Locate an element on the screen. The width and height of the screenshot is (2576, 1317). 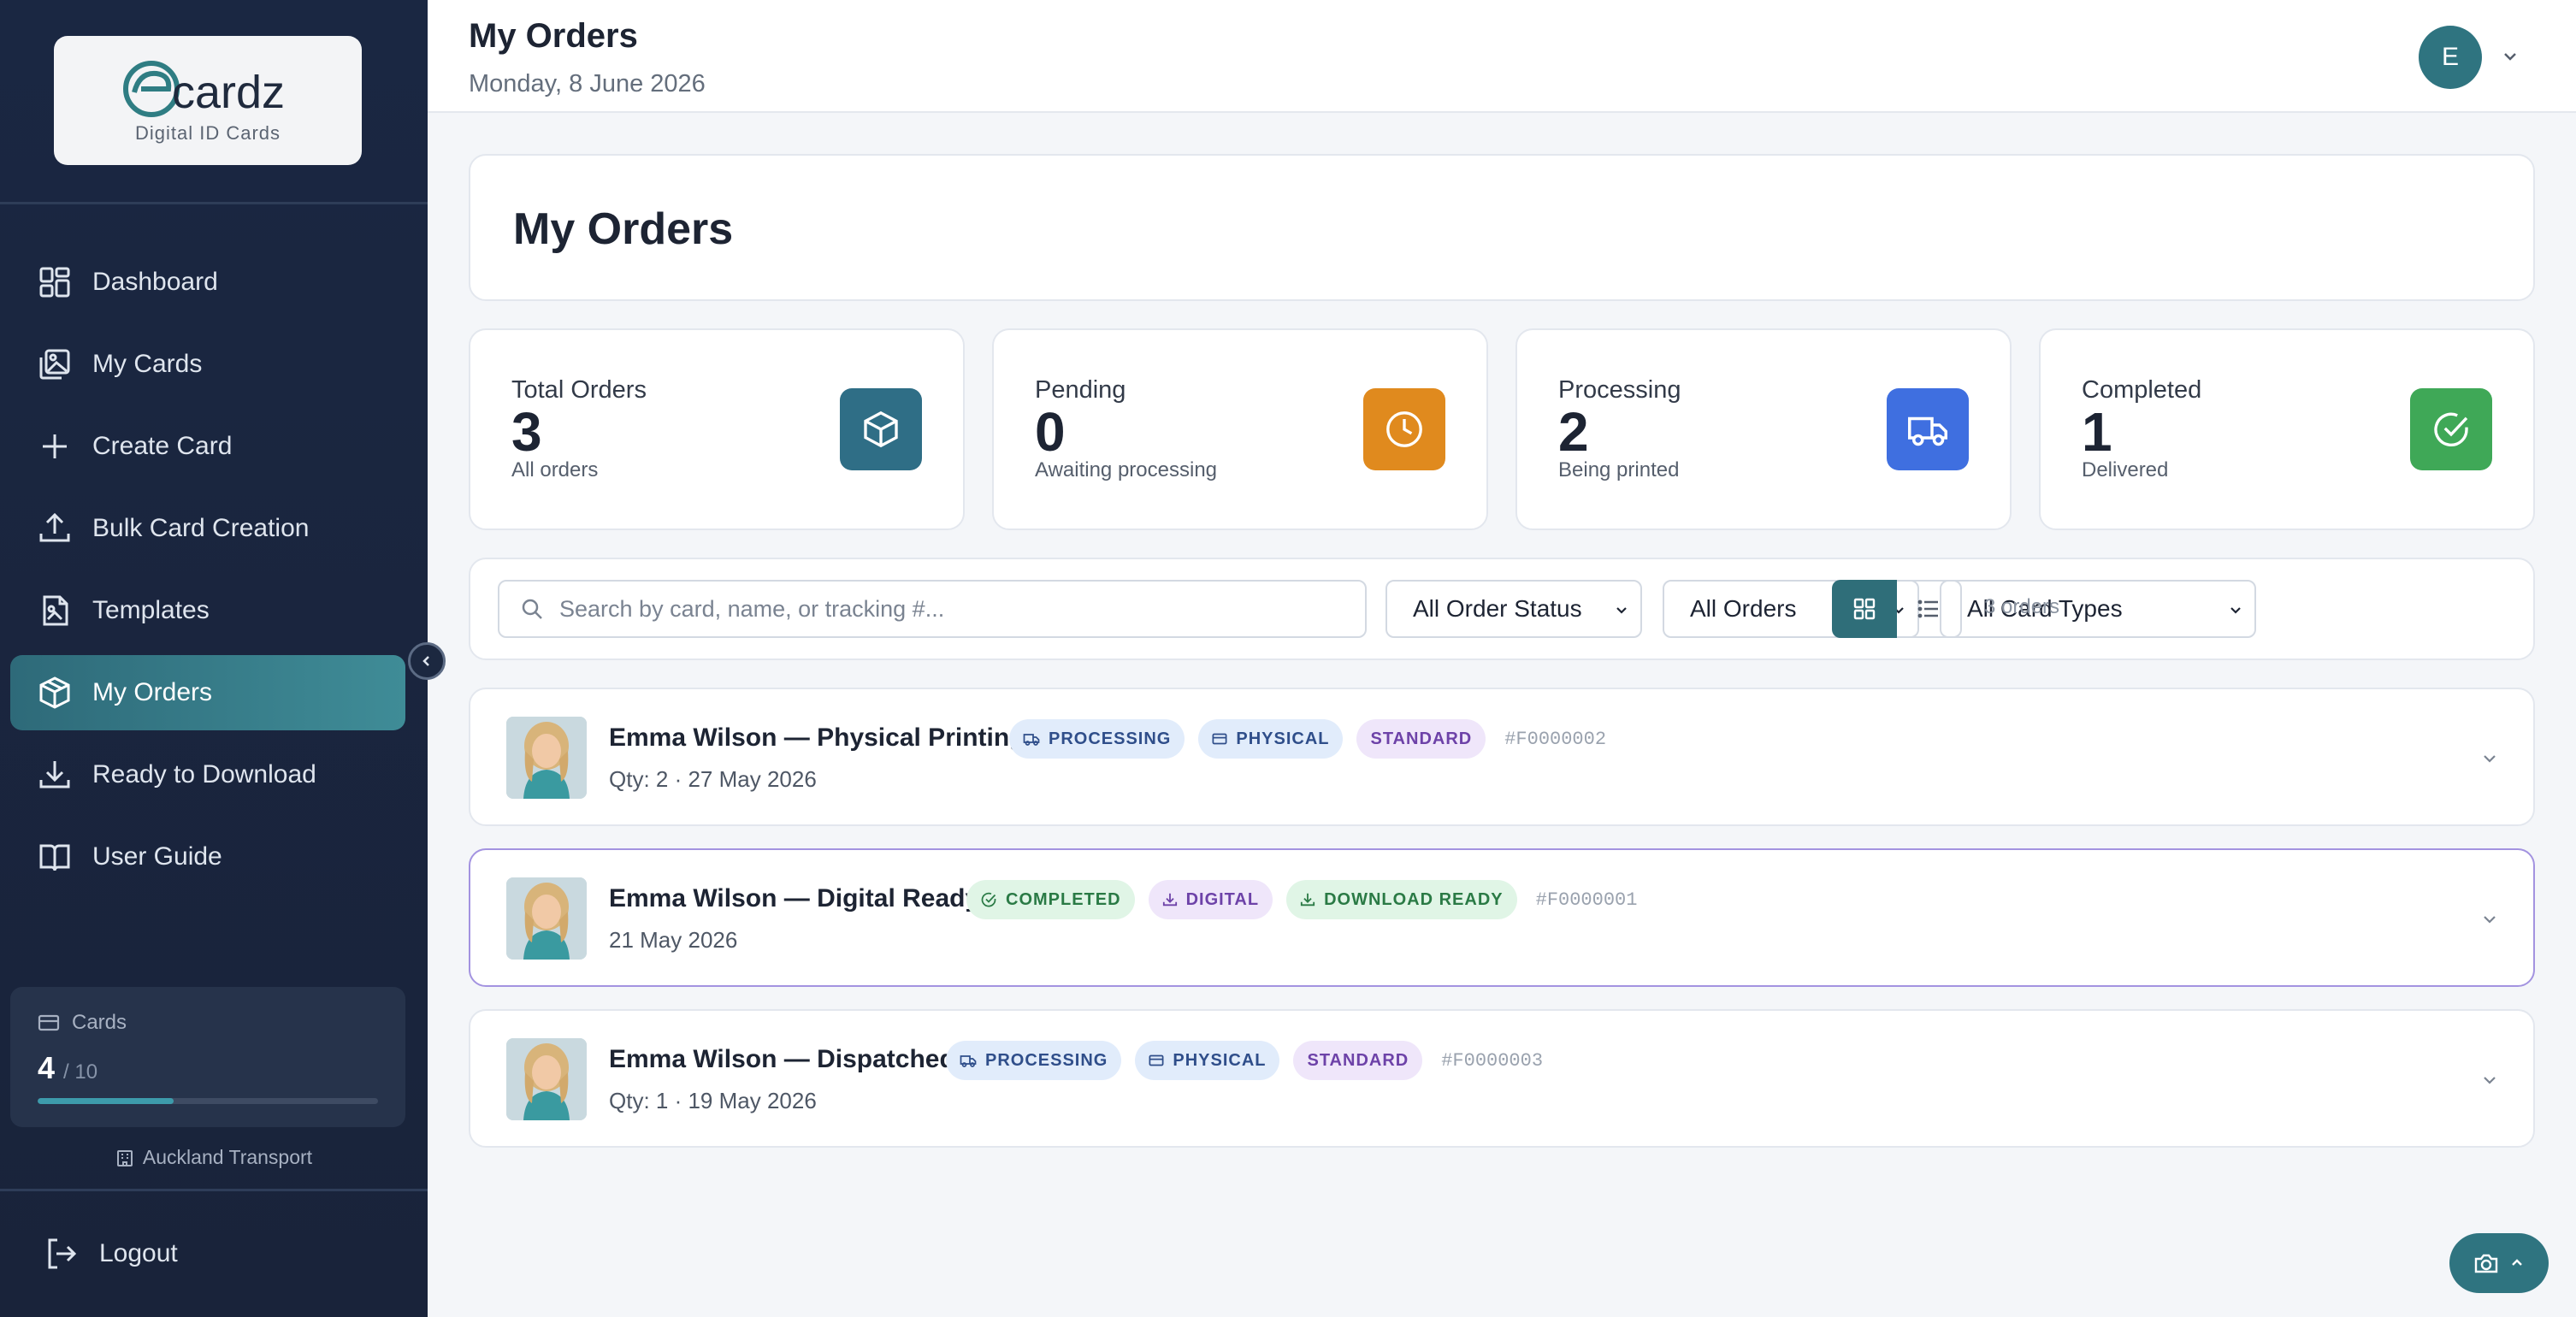
order-title: Emma Wilson — Dispatched is located at coordinates (782, 1059).